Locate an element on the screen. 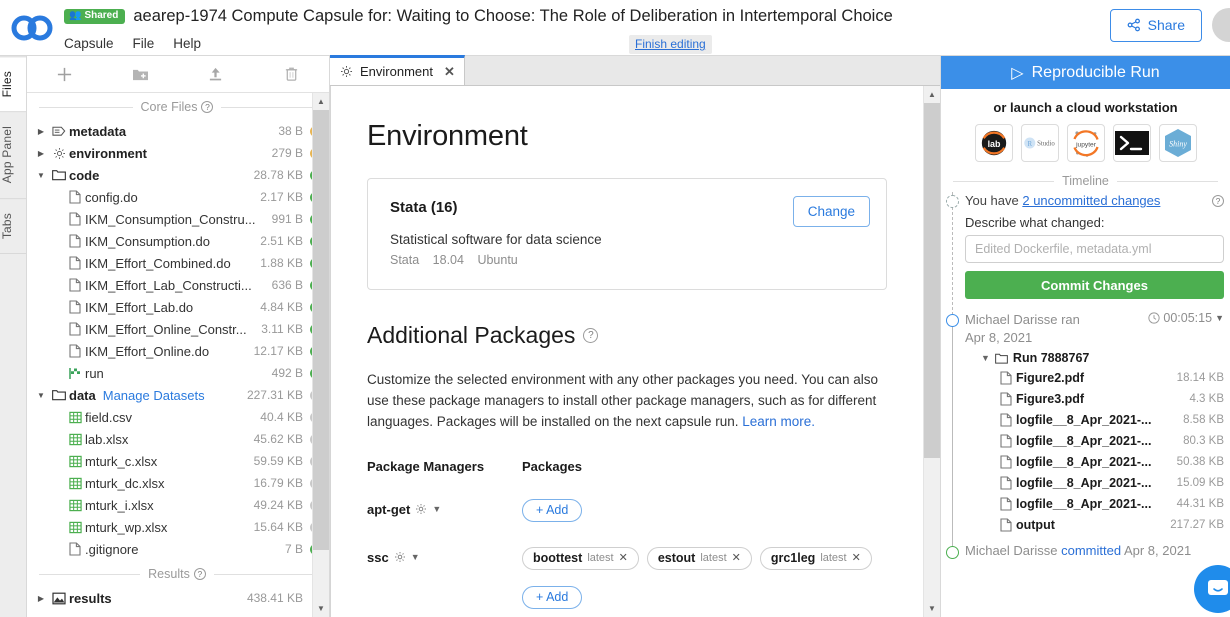  run-output-row: logfile__8_Apr_2021-... 15.09 KB is located at coordinates (1094, 482).